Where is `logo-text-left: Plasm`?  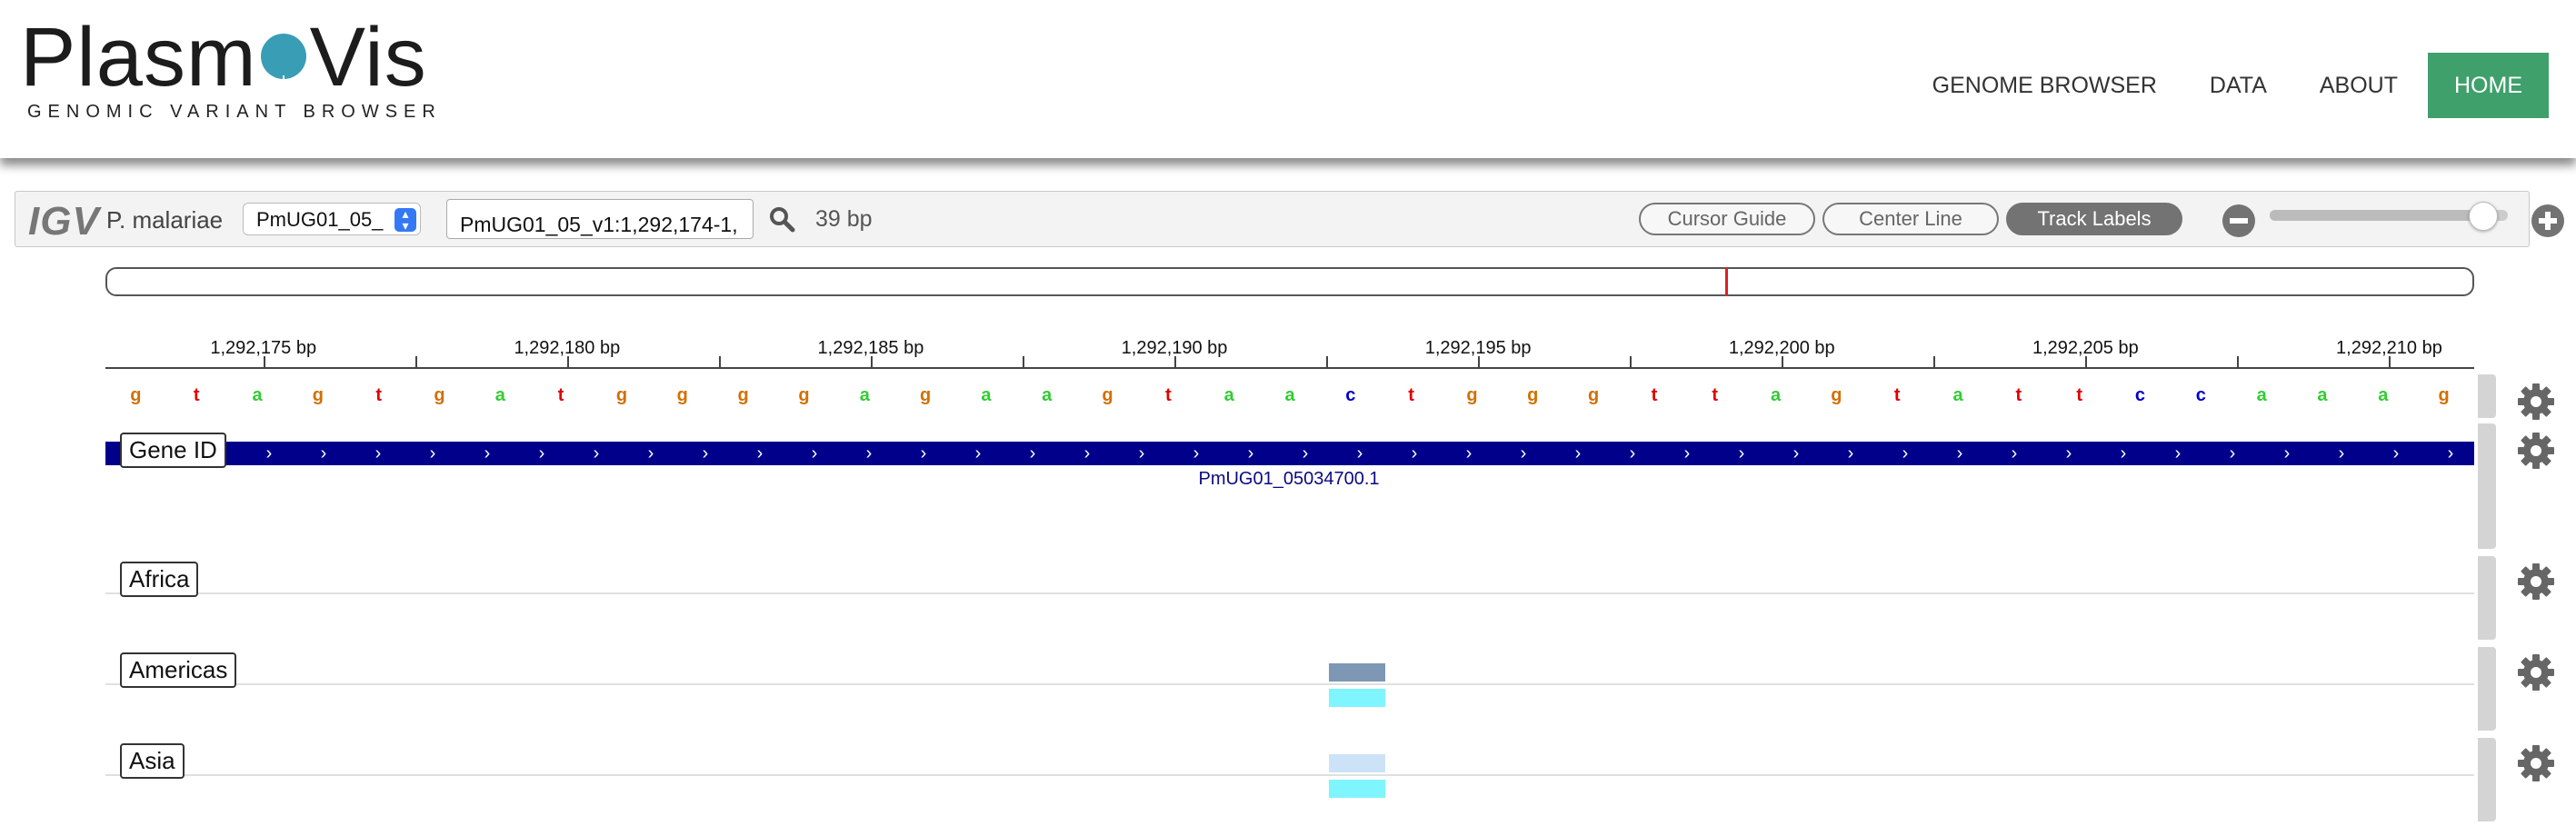
logo-text-left: Plasm is located at coordinates (138, 57).